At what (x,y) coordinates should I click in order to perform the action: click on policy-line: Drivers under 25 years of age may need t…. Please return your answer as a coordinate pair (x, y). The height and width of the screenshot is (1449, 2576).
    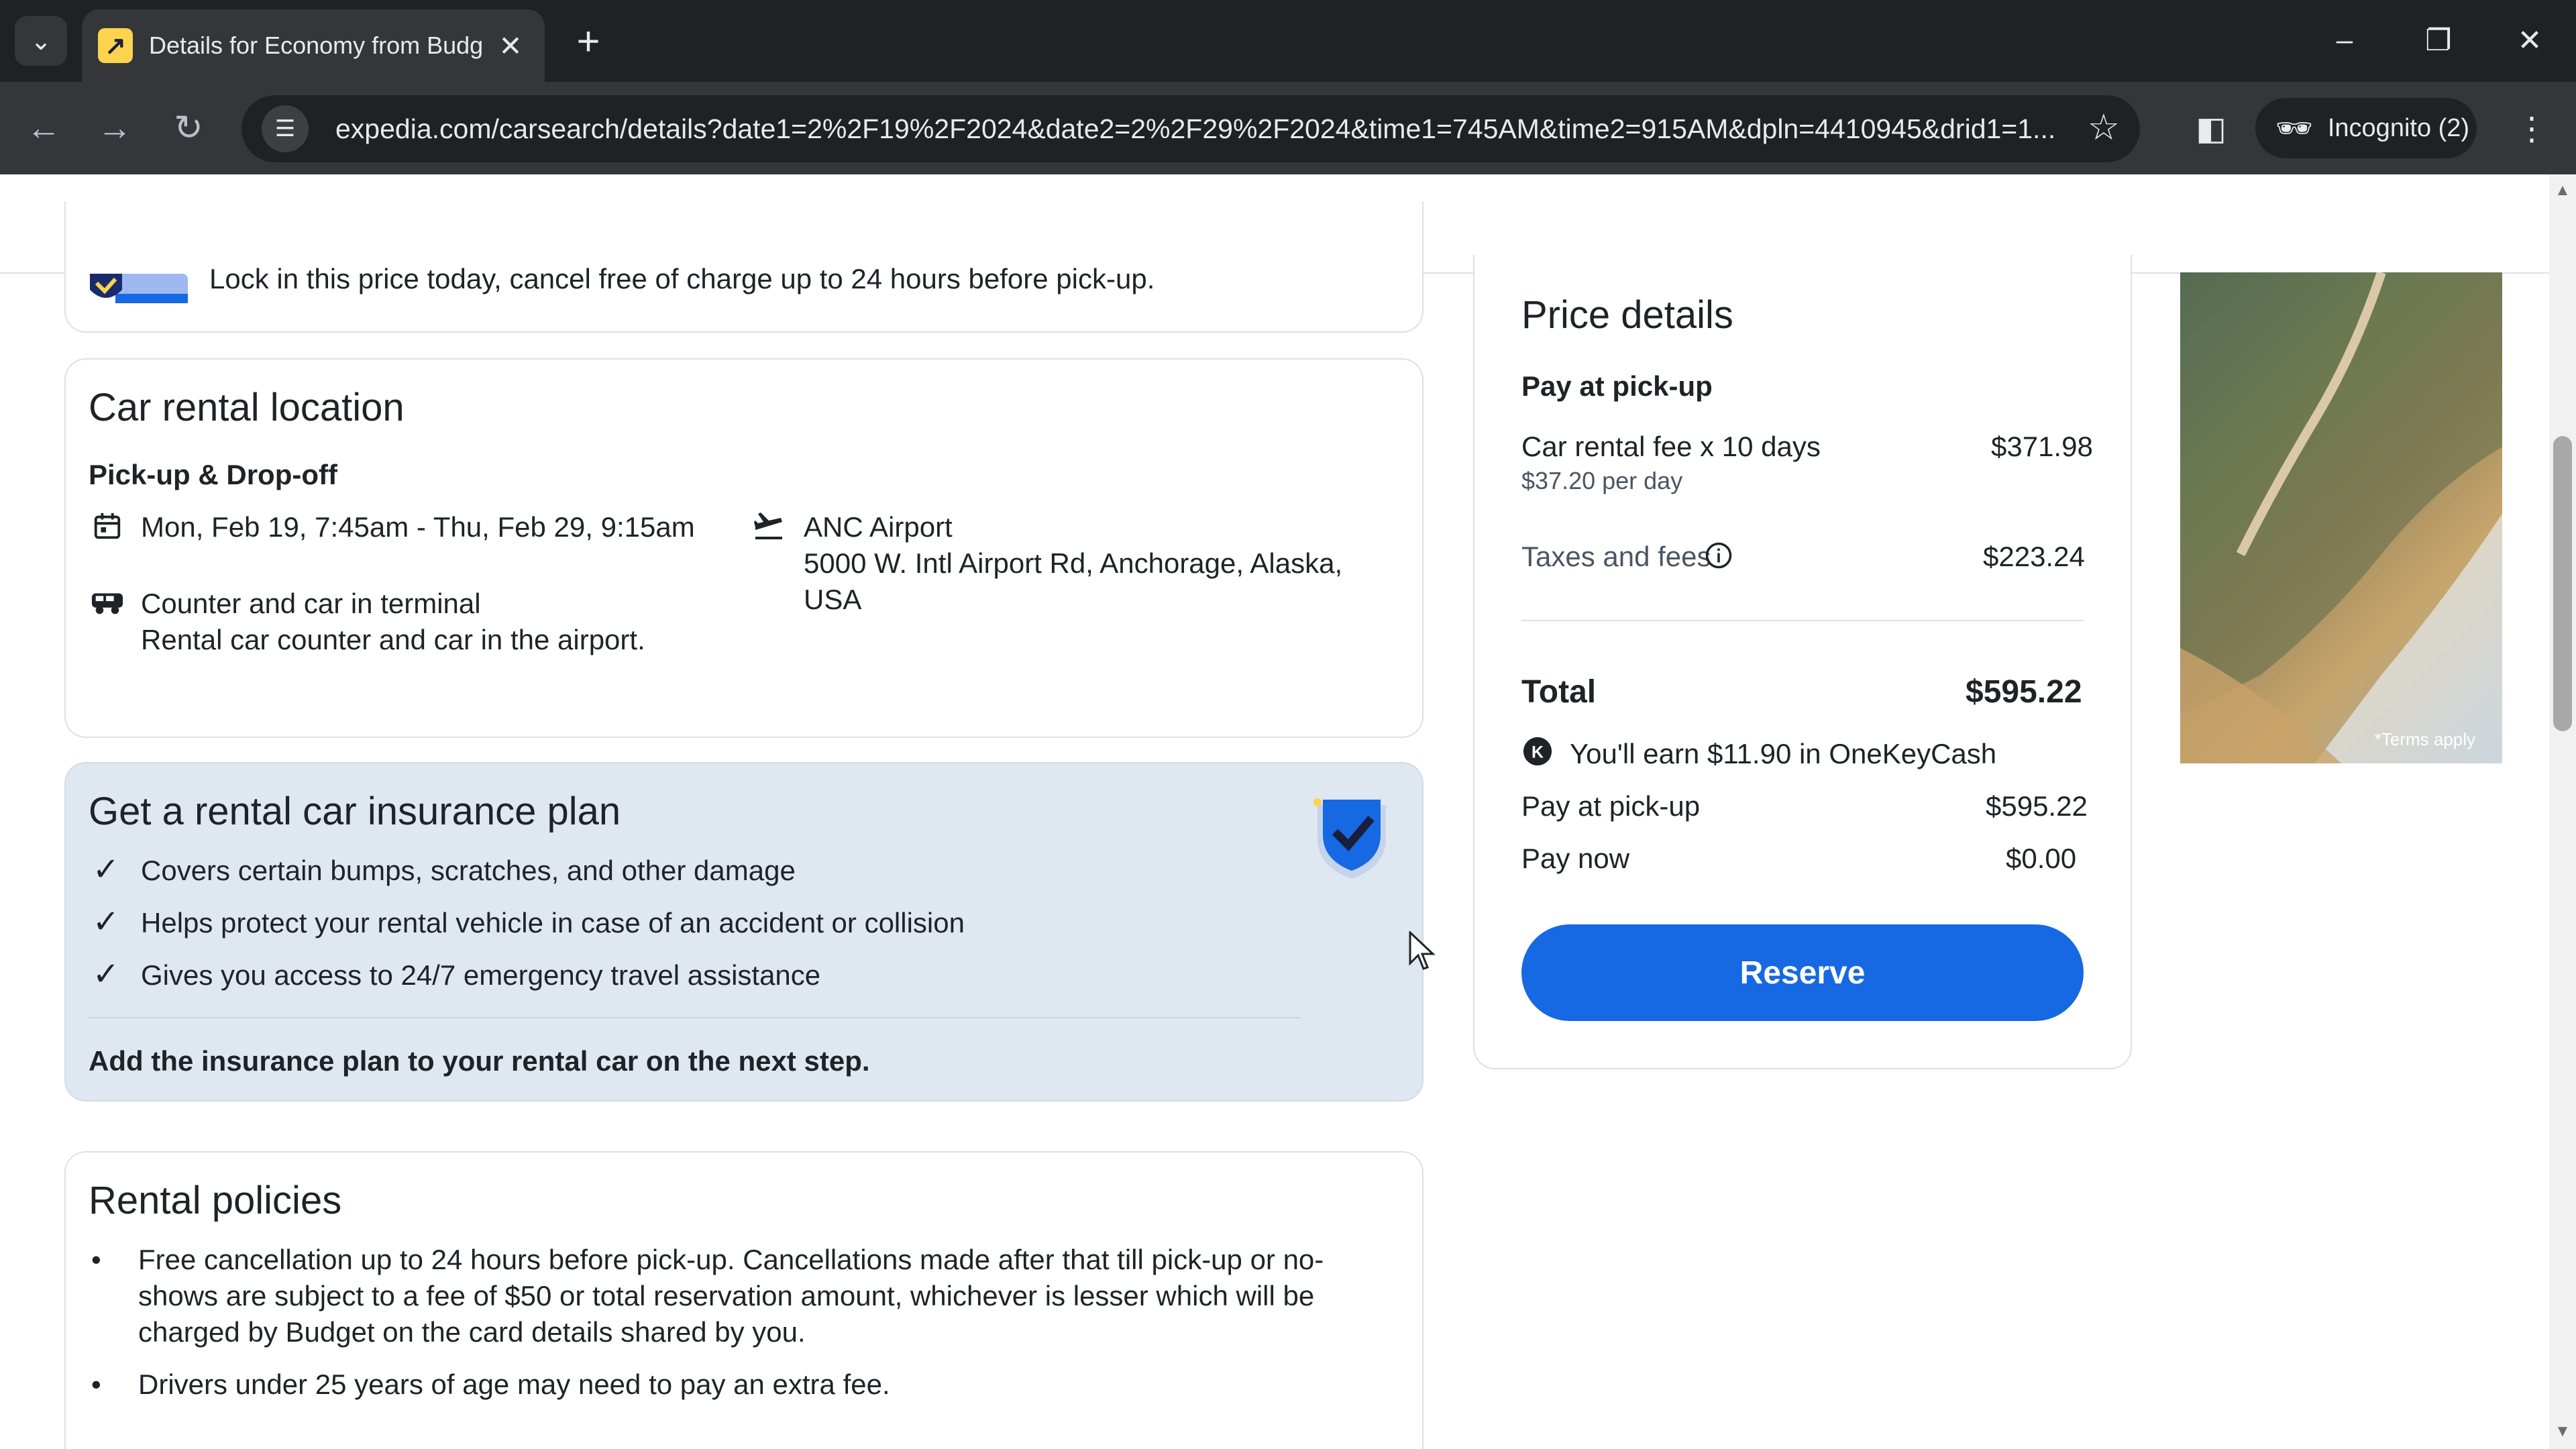
    Looking at the image, I should click on (514, 1384).